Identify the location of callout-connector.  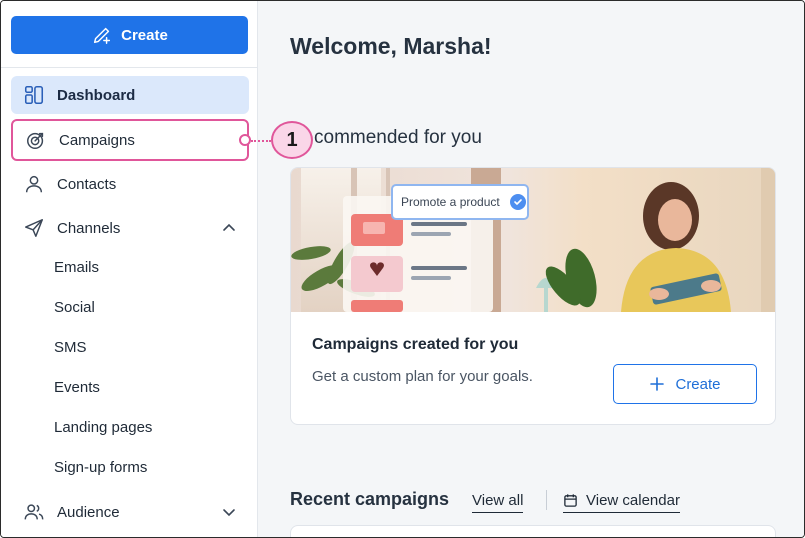
(261, 141).